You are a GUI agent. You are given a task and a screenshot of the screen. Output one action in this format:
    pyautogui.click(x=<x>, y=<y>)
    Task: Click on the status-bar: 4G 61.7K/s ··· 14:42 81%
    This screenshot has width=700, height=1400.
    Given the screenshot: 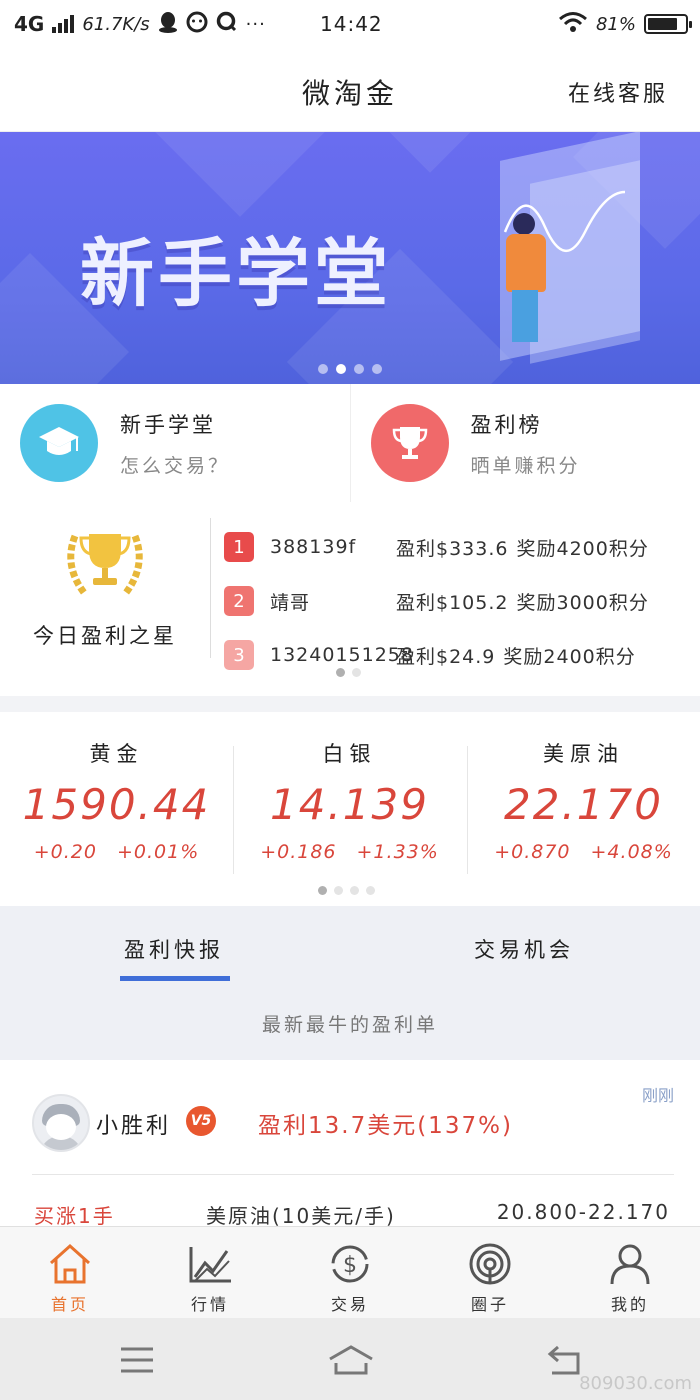 What is the action you would take?
    pyautogui.click(x=350, y=24)
    